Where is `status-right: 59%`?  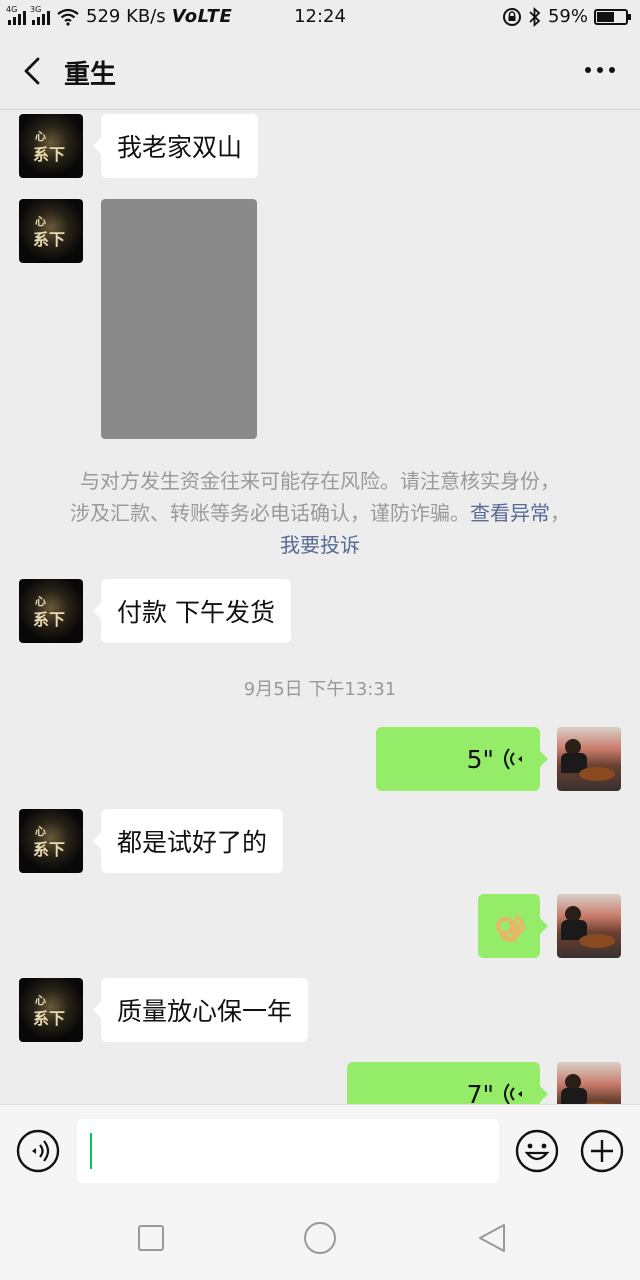
status-right: 59% is located at coordinates (566, 16).